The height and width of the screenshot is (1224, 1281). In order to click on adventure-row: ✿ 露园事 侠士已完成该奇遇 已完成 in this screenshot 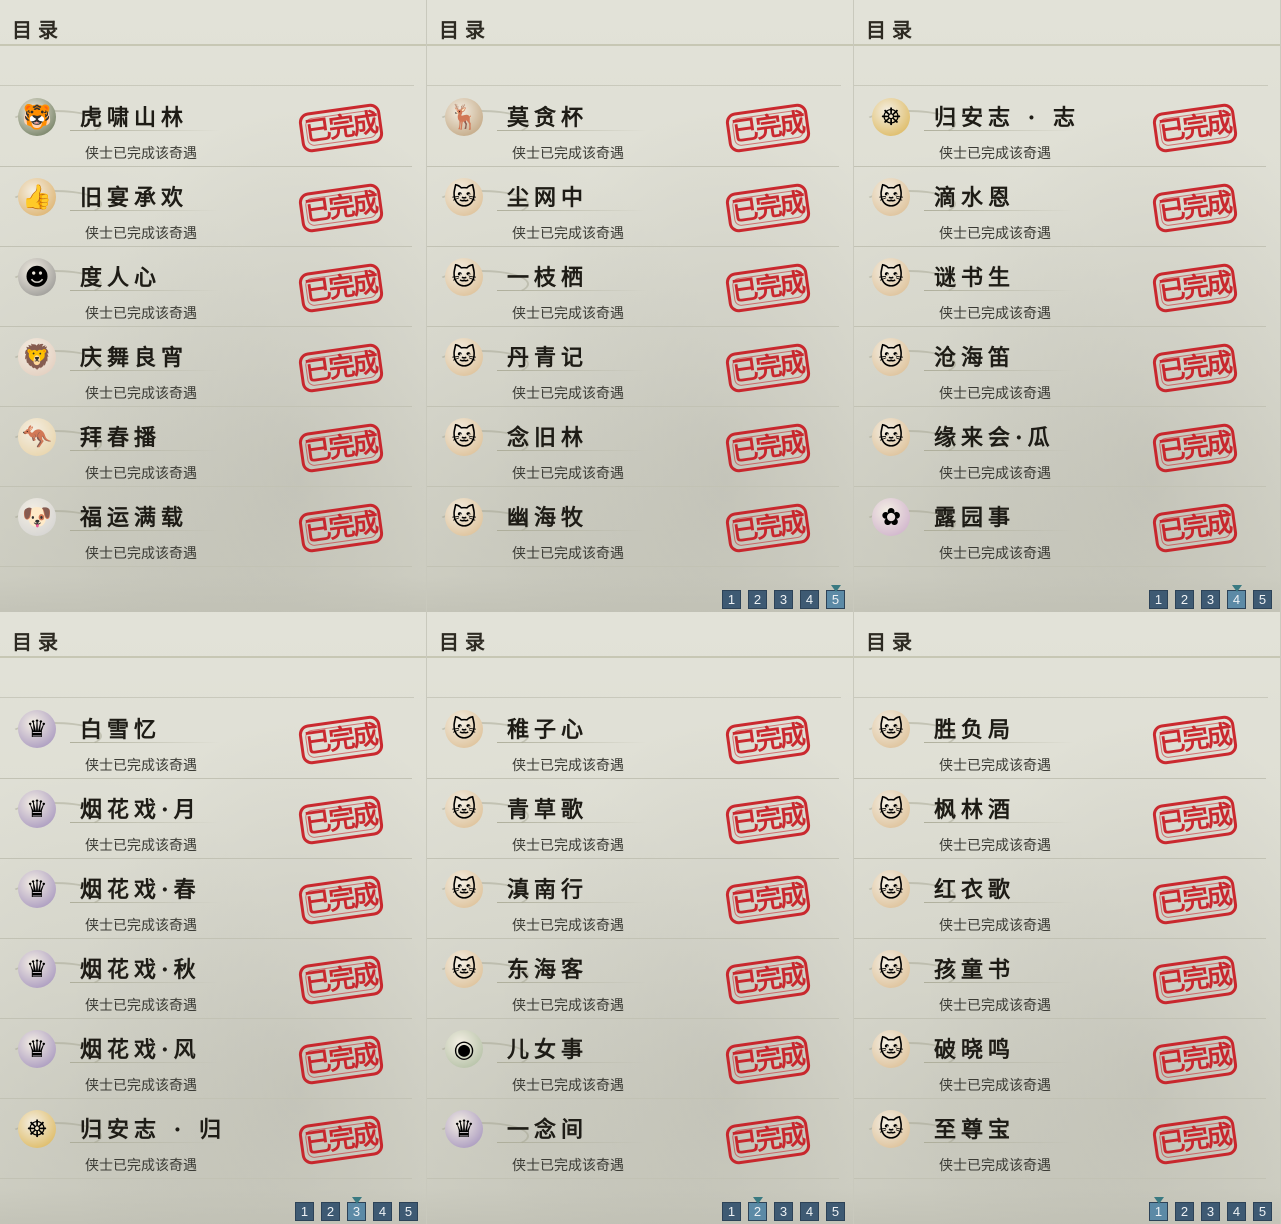, I will do `click(1060, 526)`.